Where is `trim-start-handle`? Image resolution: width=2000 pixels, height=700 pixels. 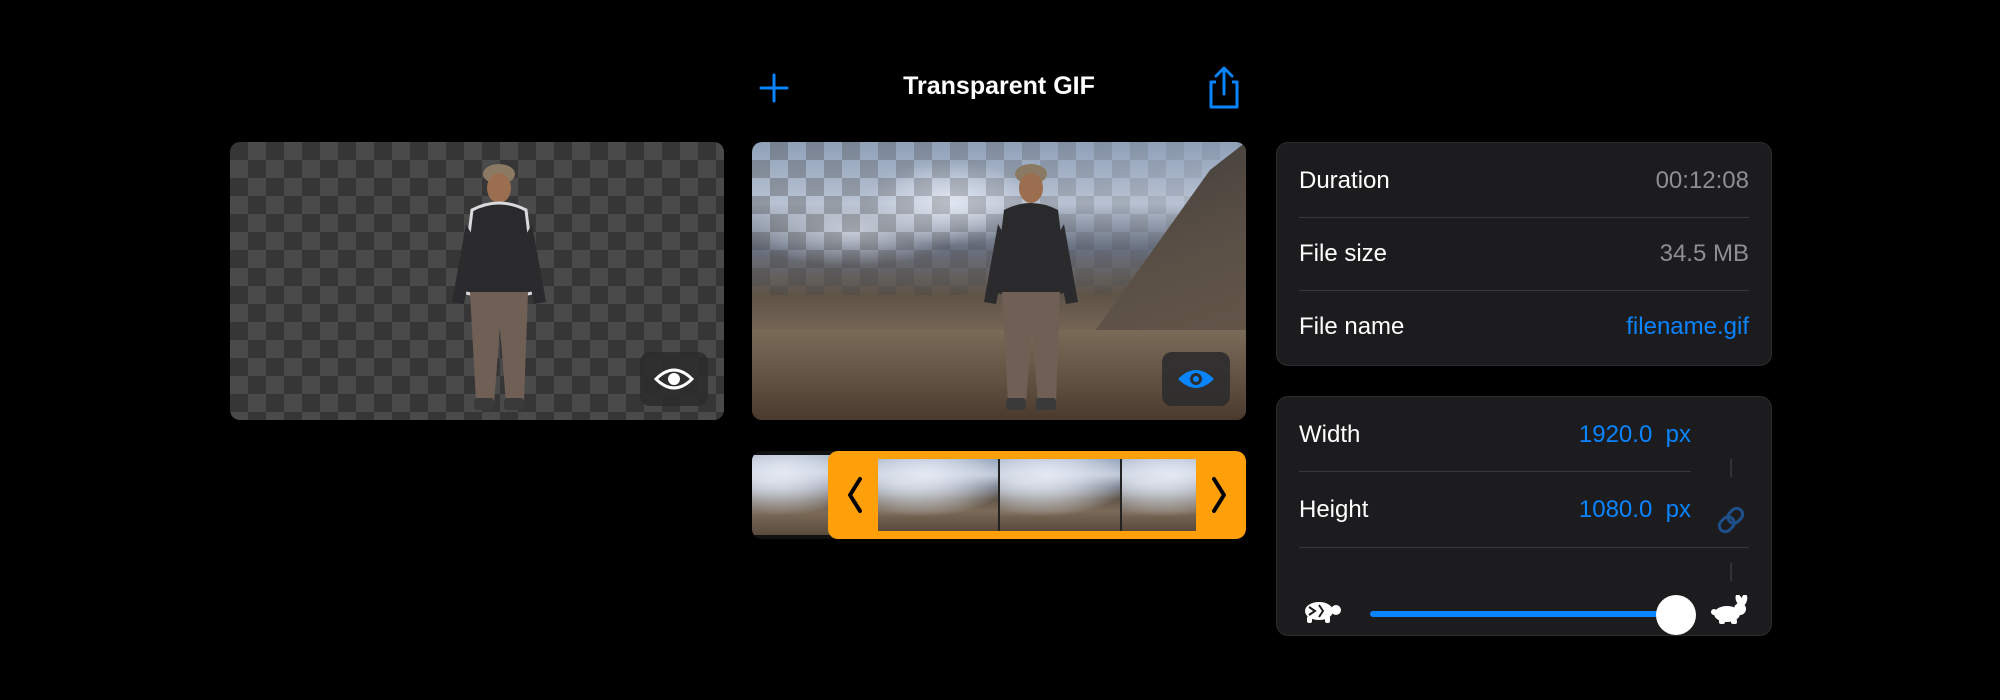 trim-start-handle is located at coordinates (855, 495).